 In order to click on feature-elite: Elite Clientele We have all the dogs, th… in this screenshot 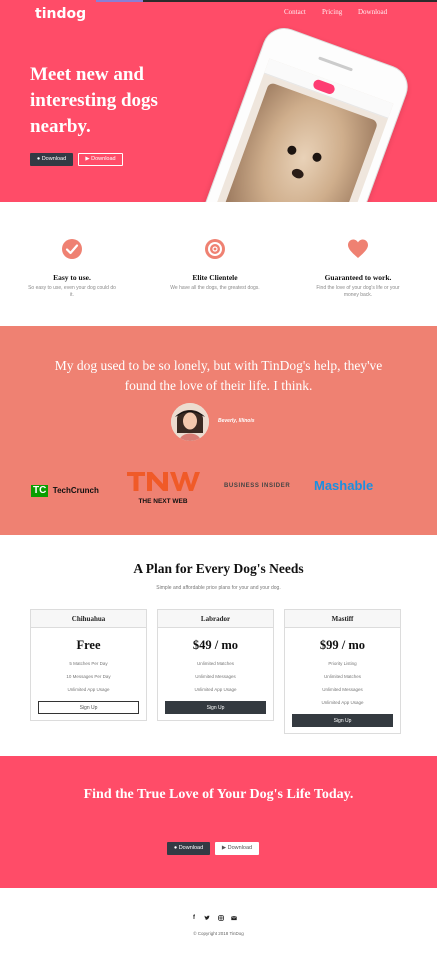, I will do `click(215, 265)`.